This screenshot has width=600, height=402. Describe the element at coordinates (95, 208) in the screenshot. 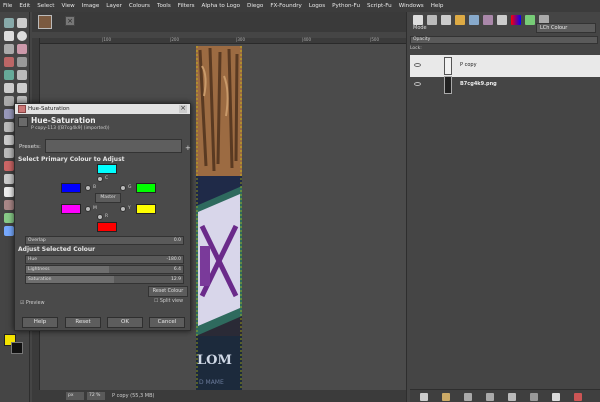

I see `magenta-radio-label: M` at that location.